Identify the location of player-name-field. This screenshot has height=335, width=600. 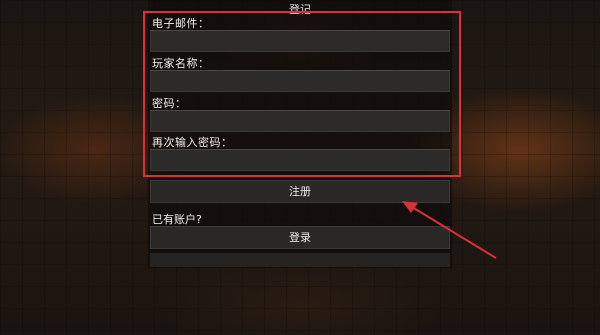
(300, 81).